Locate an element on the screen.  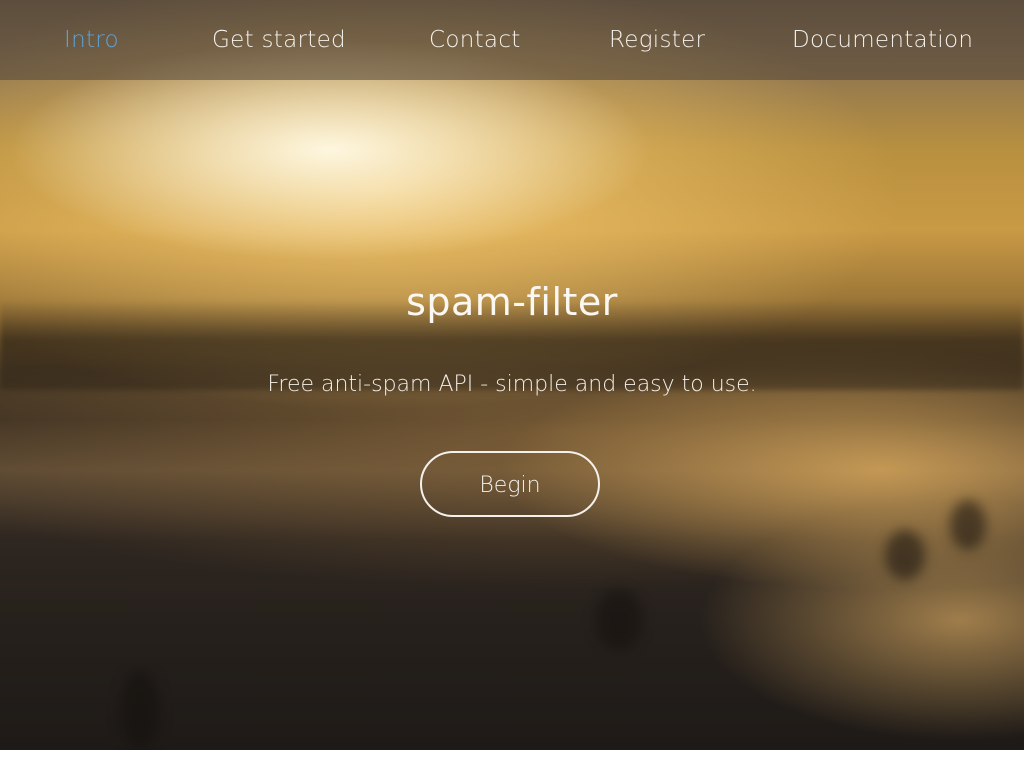
nav-item-get-started: Get started is located at coordinates (279, 40).